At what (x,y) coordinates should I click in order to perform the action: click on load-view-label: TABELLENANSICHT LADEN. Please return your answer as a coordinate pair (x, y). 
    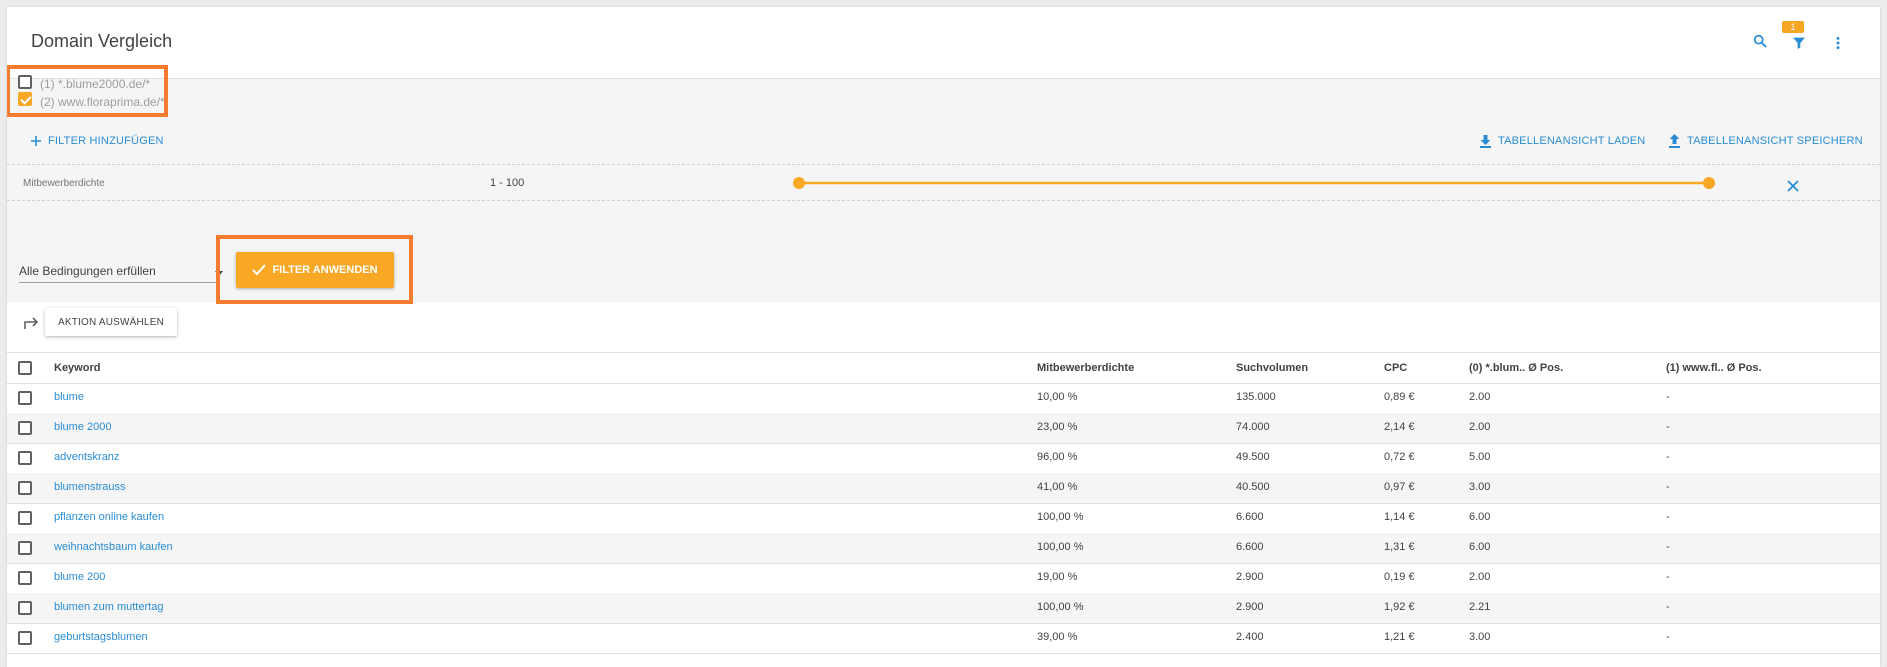
    Looking at the image, I should click on (1572, 141).